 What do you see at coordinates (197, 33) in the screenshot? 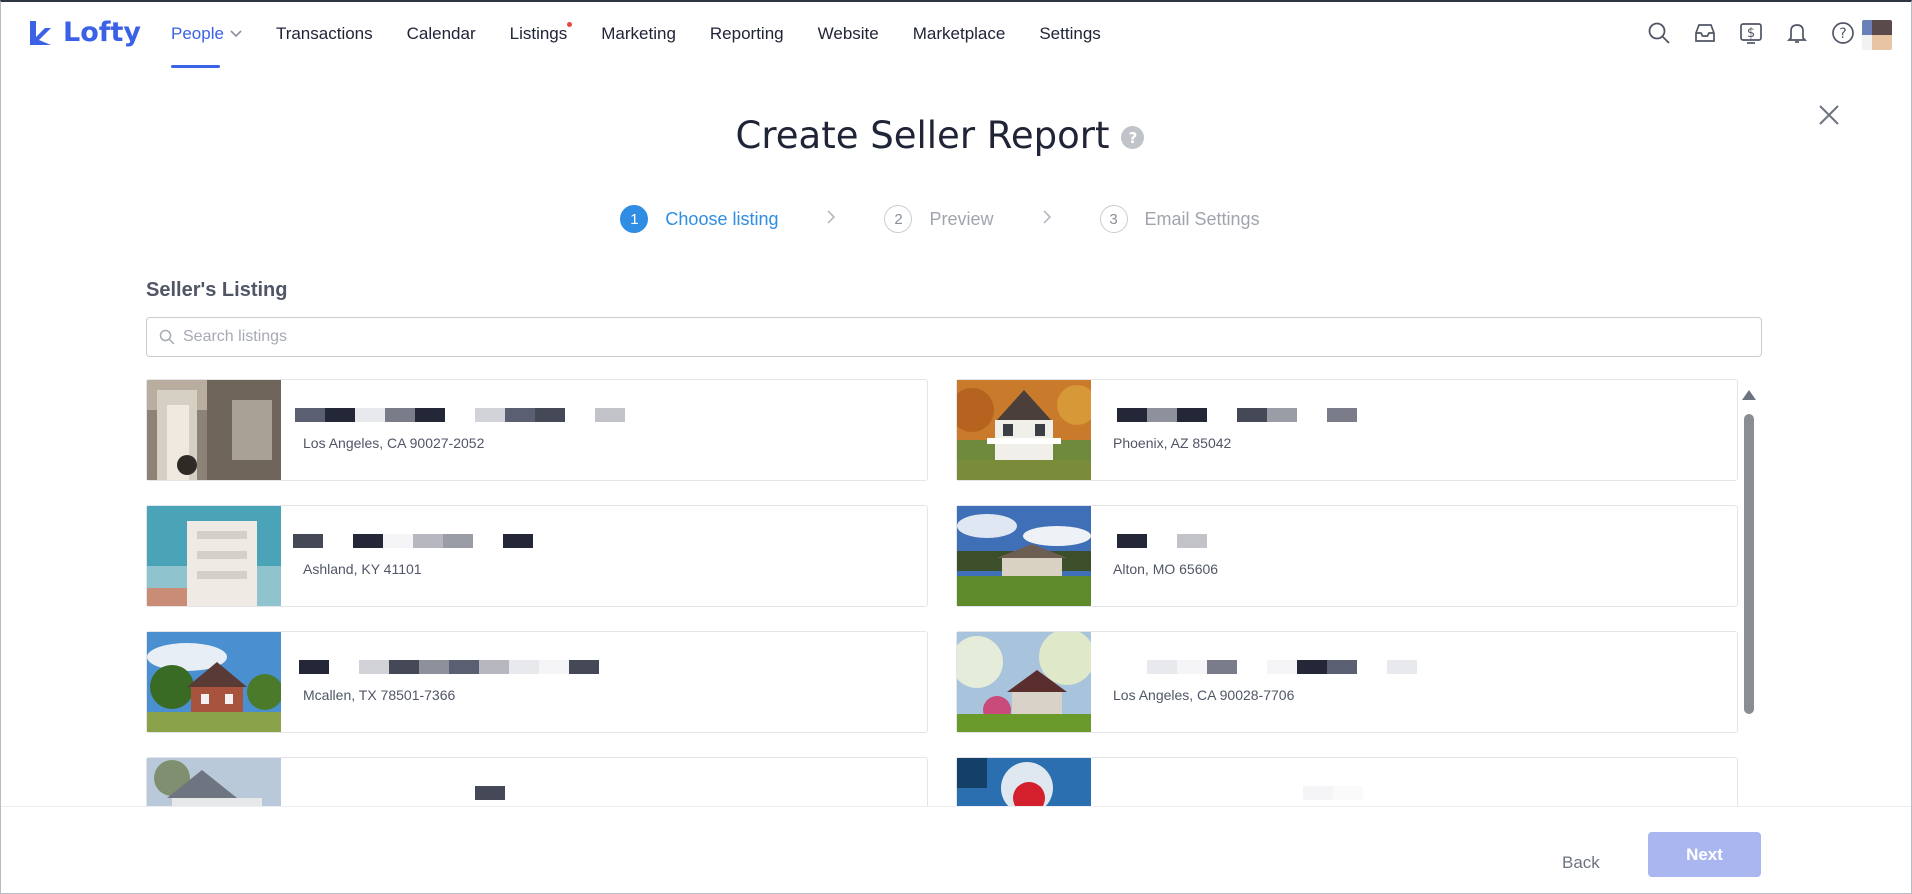
I see `nav-item-label: People` at bounding box center [197, 33].